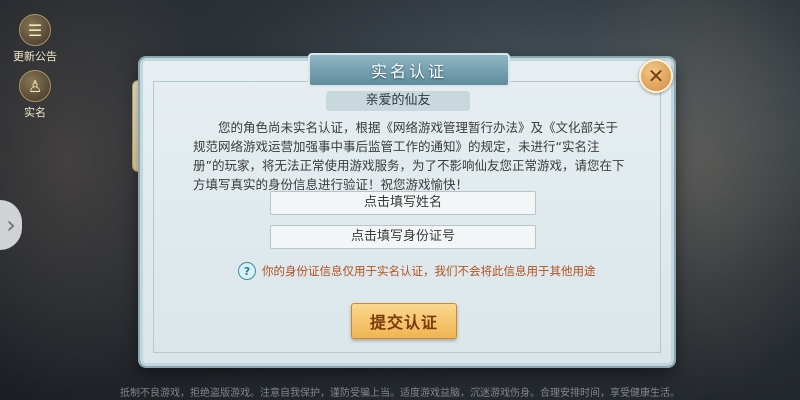  What do you see at coordinates (409, 70) in the screenshot?
I see `dialog-title: 实名认证` at bounding box center [409, 70].